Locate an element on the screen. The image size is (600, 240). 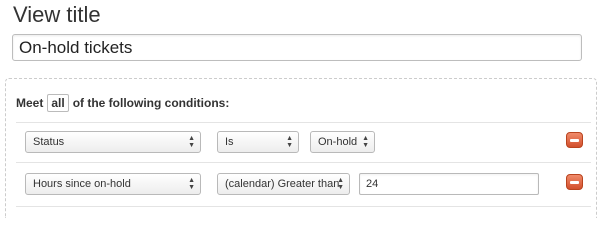
match-mode-select: all is located at coordinates (58, 103).